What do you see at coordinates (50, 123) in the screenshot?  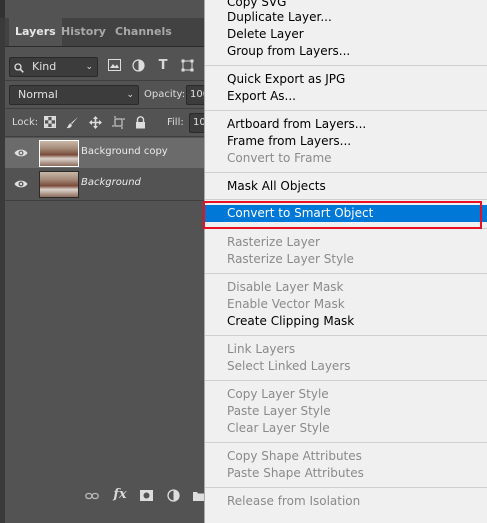 I see `lock-transparent-icon` at bounding box center [50, 123].